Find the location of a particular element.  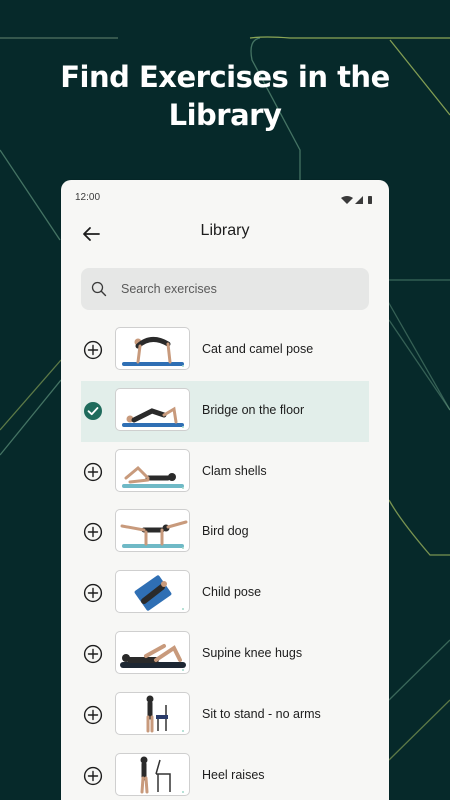

exercise-label: Supine knee hugs is located at coordinates (252, 652).